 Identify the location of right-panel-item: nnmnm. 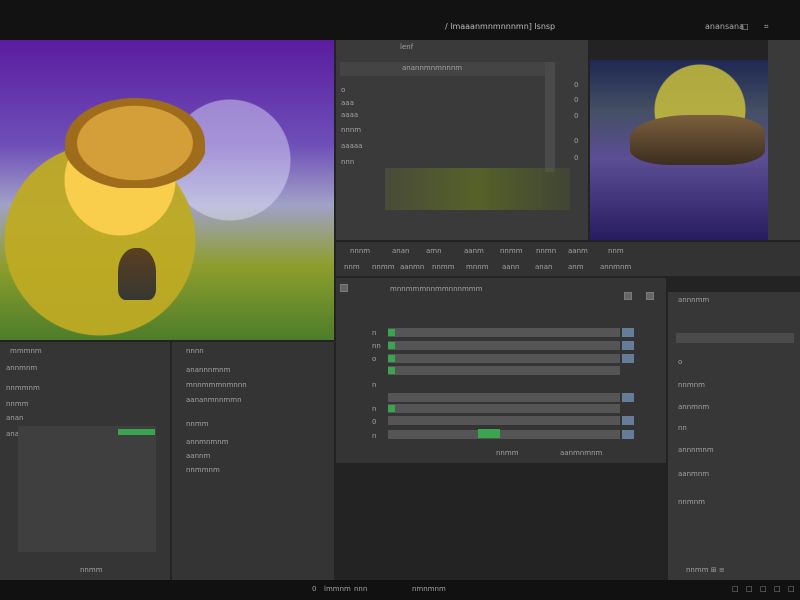
(691, 502).